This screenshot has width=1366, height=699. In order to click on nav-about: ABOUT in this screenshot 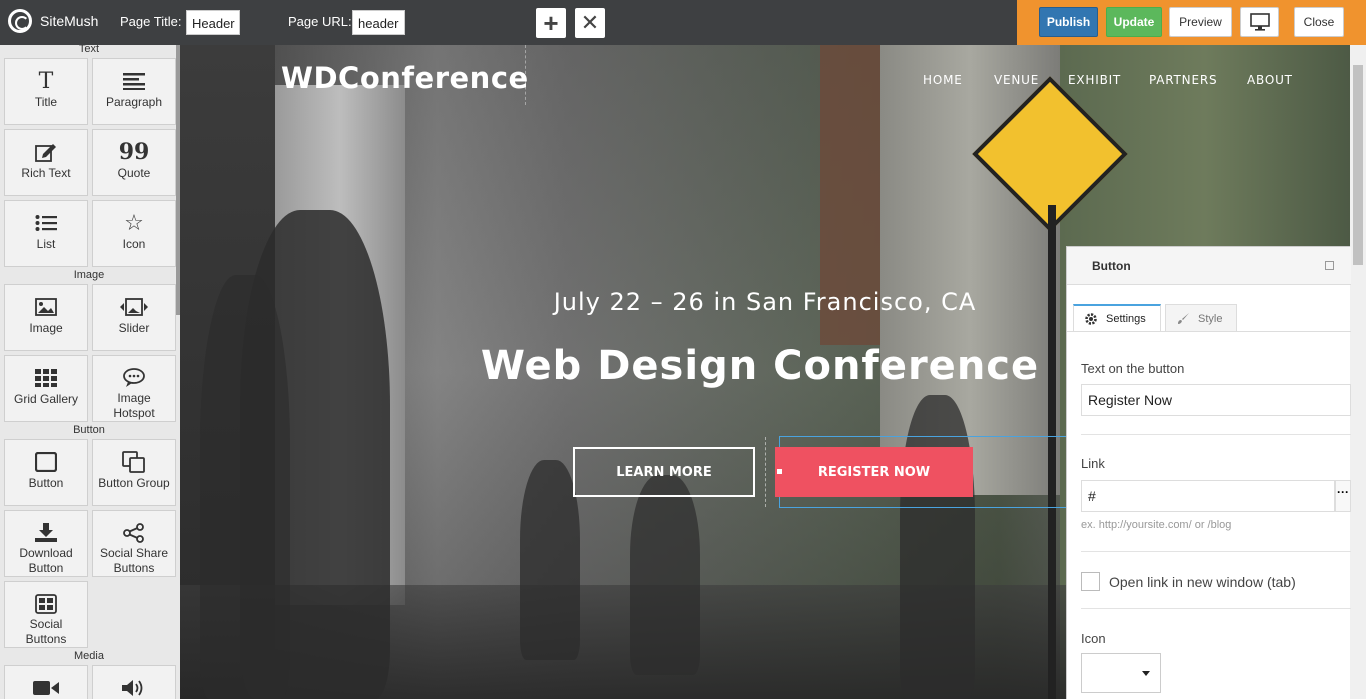, I will do `click(1270, 80)`.